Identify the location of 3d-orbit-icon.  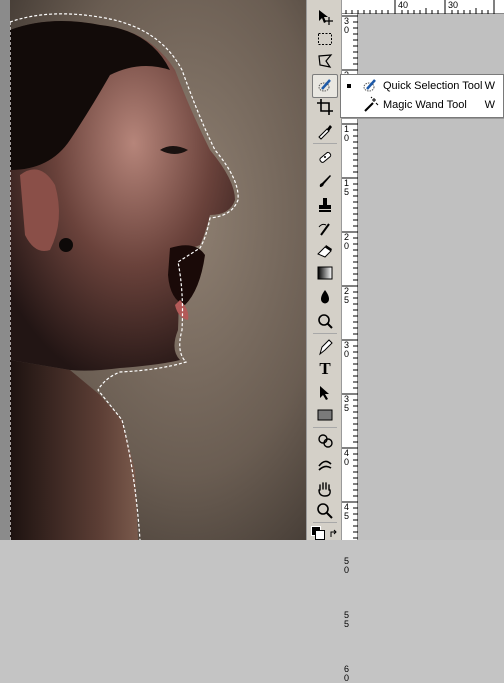
(325, 465).